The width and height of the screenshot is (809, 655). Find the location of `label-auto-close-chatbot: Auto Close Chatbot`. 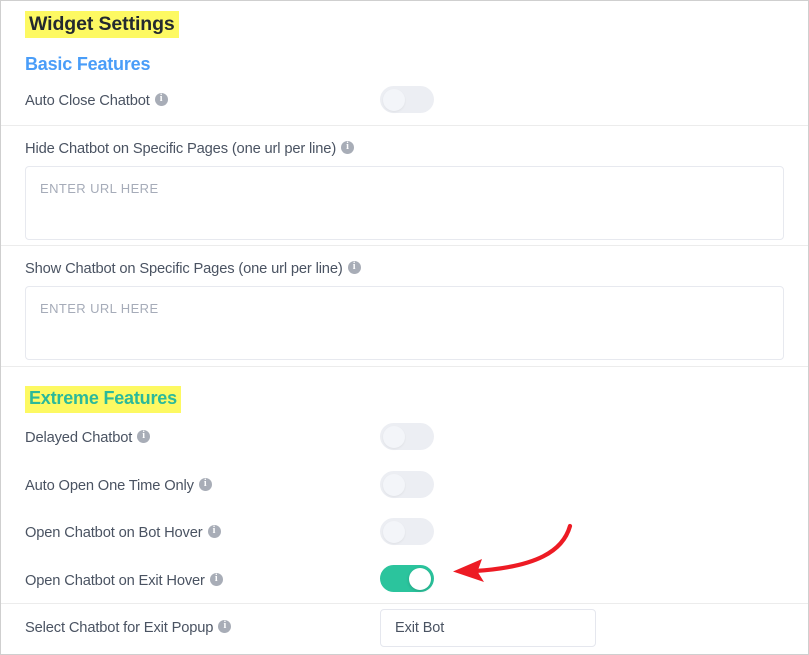

label-auto-close-chatbot: Auto Close Chatbot is located at coordinates (87, 101).